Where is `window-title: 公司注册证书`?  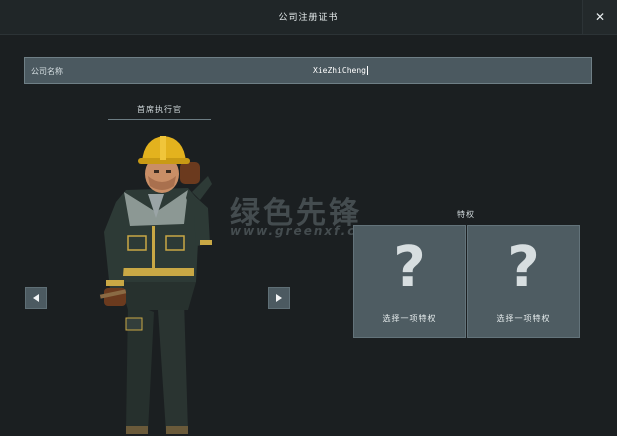
window-title: 公司注册证书 is located at coordinates (308, 18).